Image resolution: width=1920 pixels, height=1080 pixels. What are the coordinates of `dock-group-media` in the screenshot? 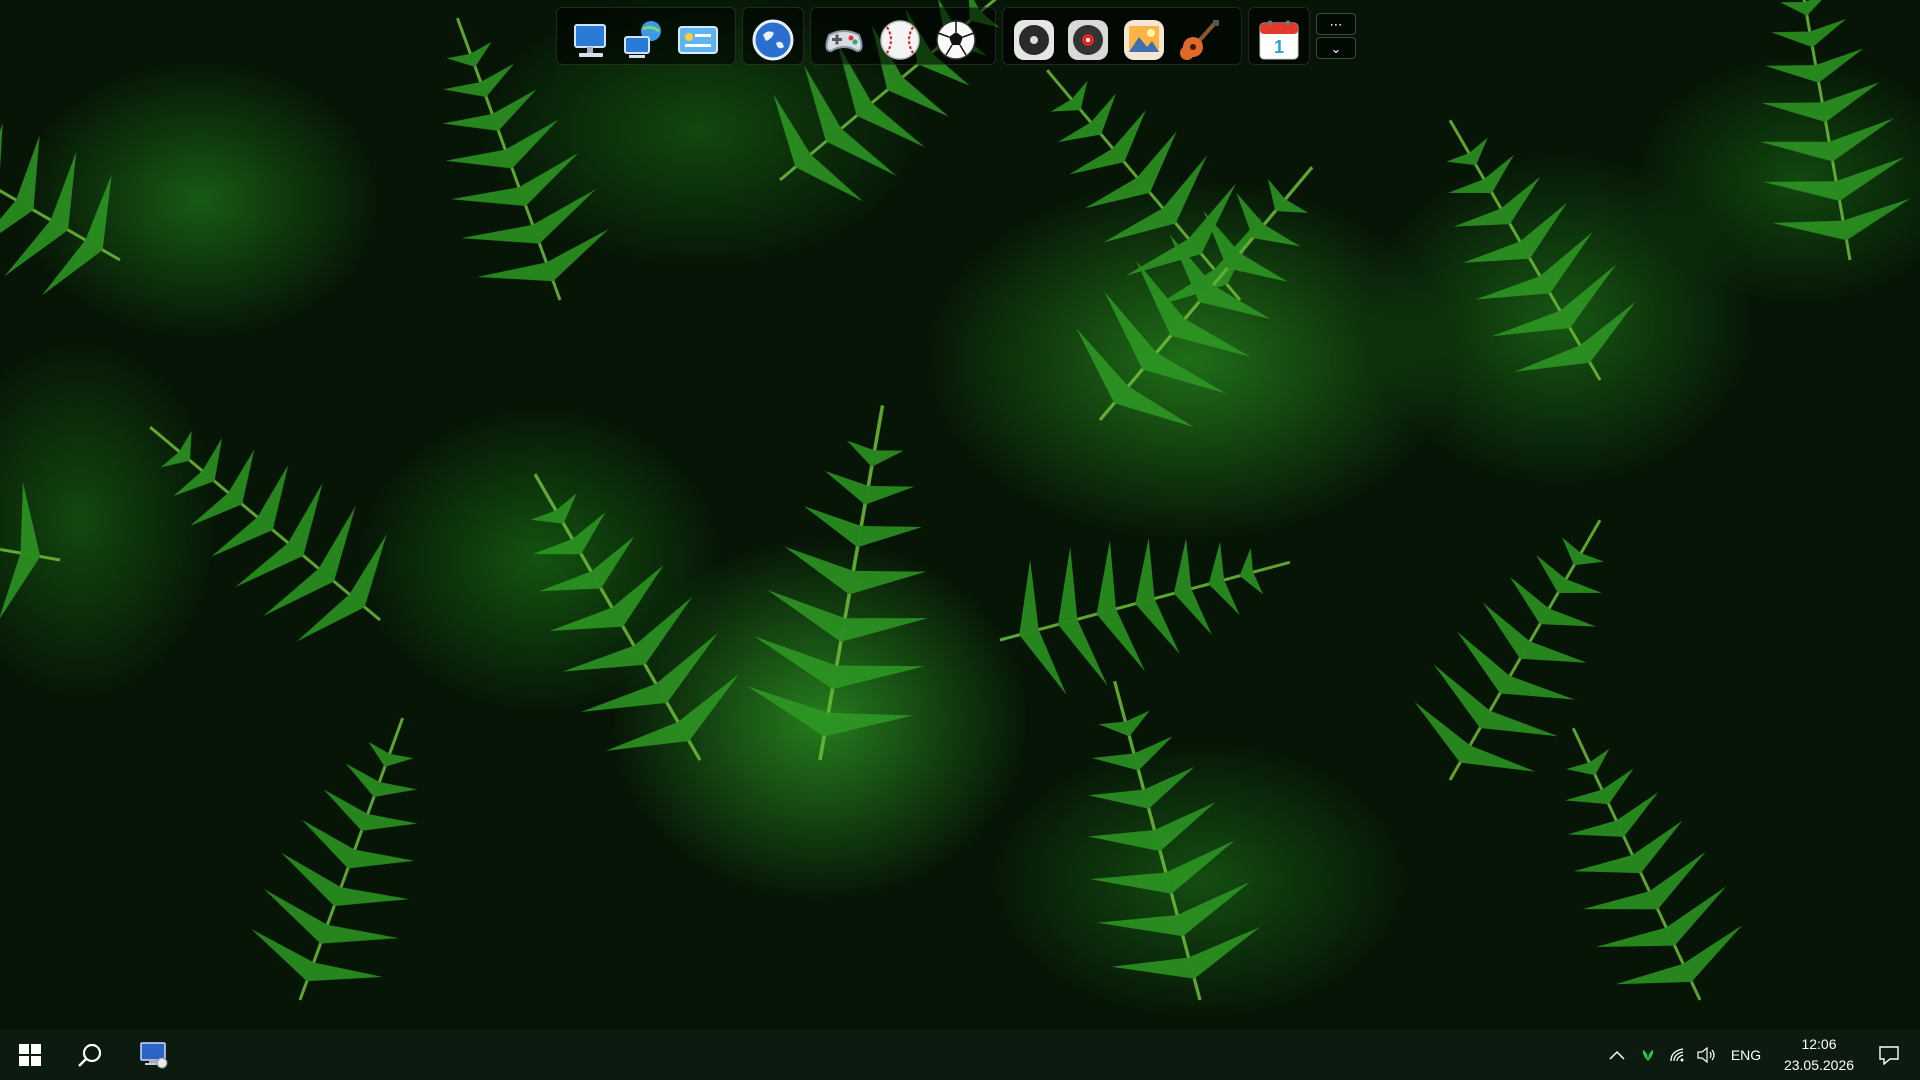 It's located at (1122, 36).